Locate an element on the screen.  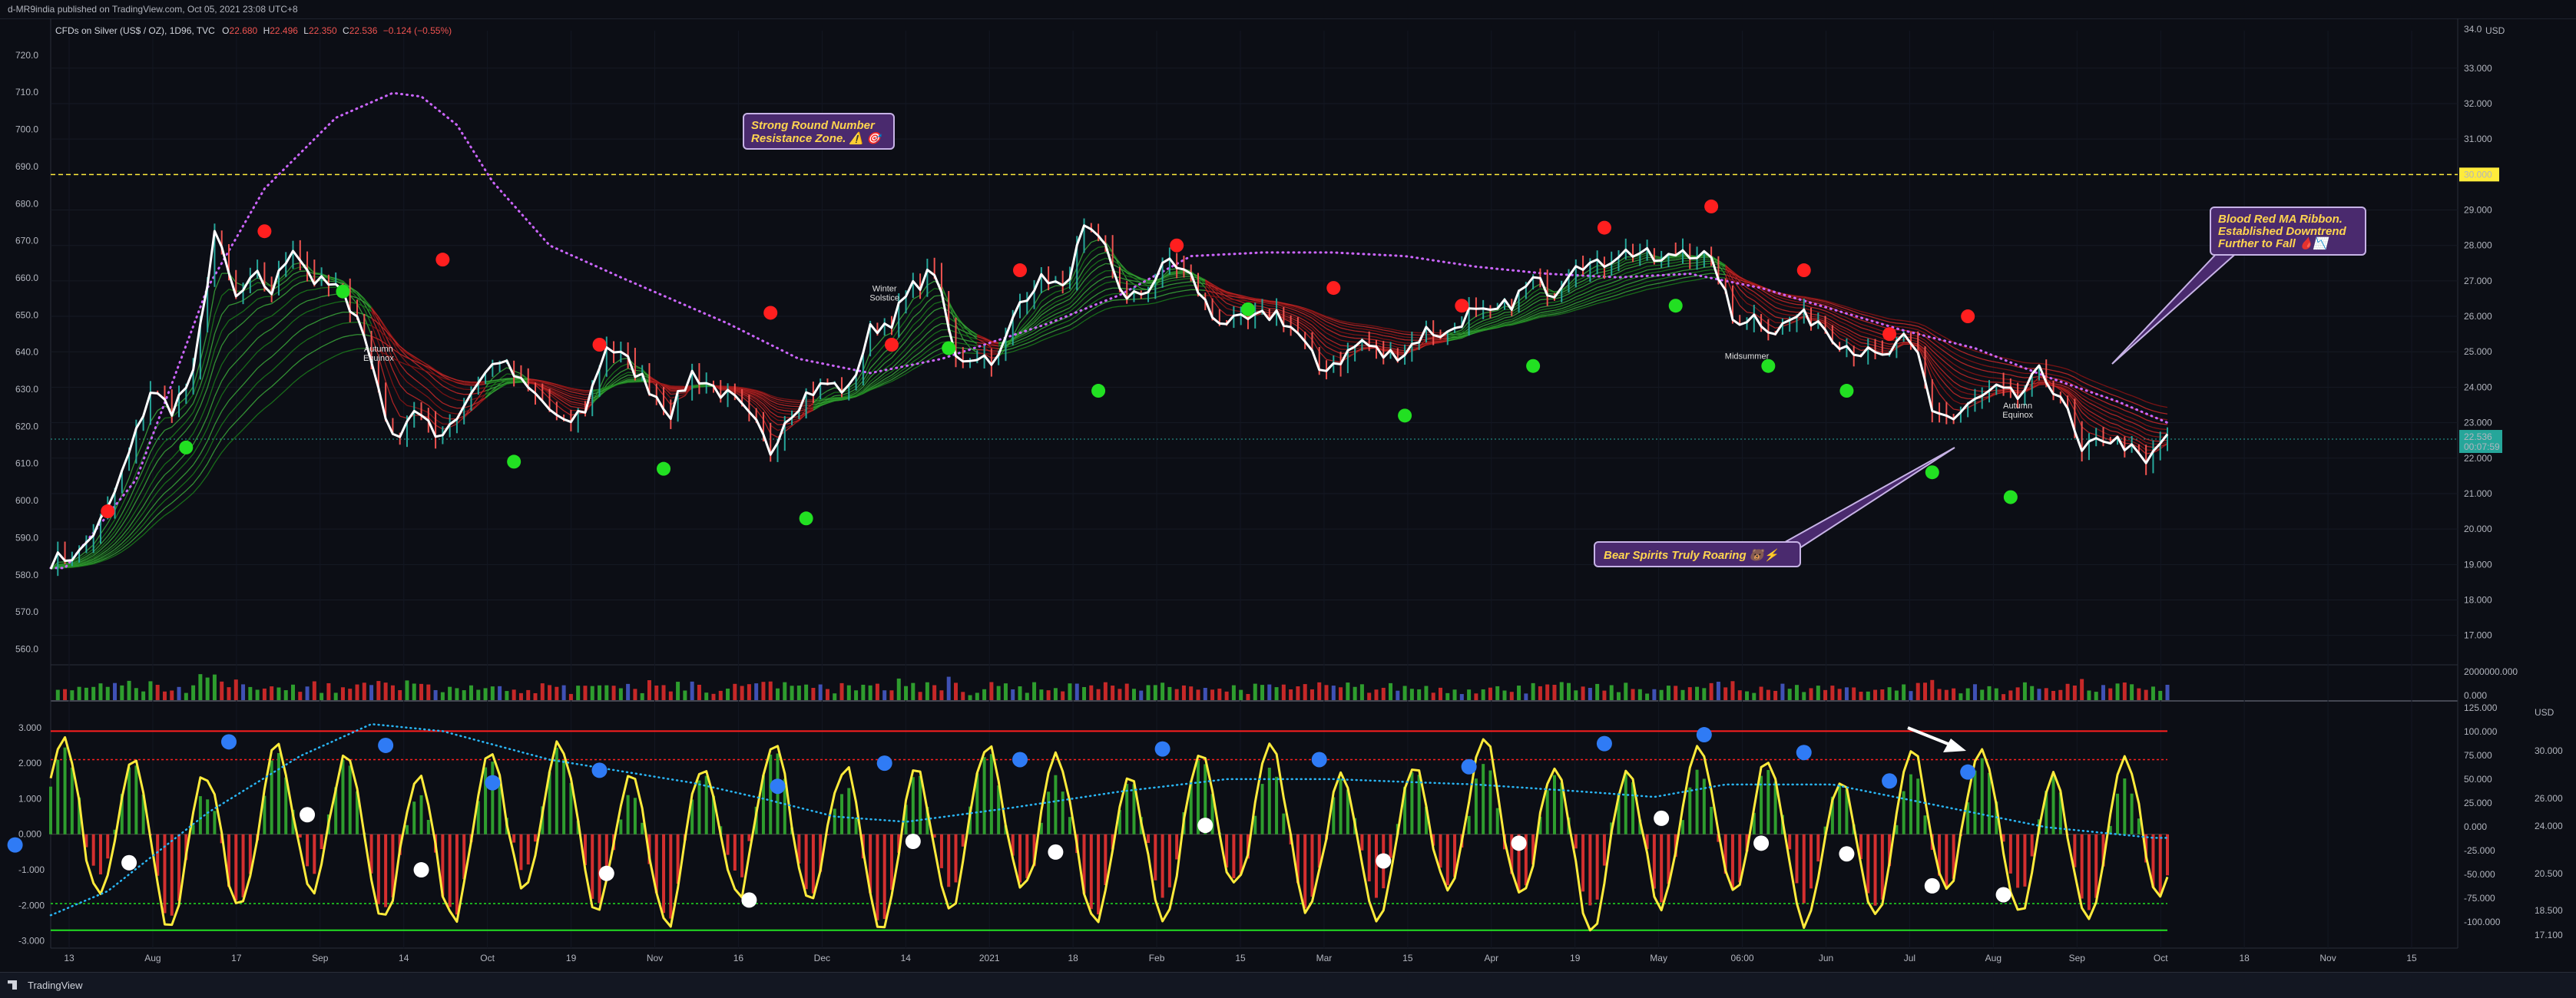
time-axis-label: Dec is located at coordinates (822, 958).